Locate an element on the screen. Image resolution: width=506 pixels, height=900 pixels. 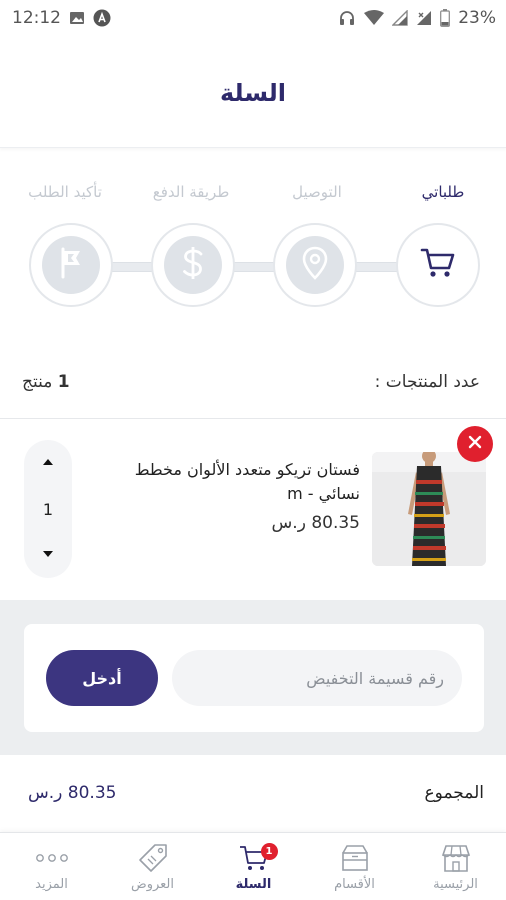
step-confirm-inner is located at coordinates (71, 265).